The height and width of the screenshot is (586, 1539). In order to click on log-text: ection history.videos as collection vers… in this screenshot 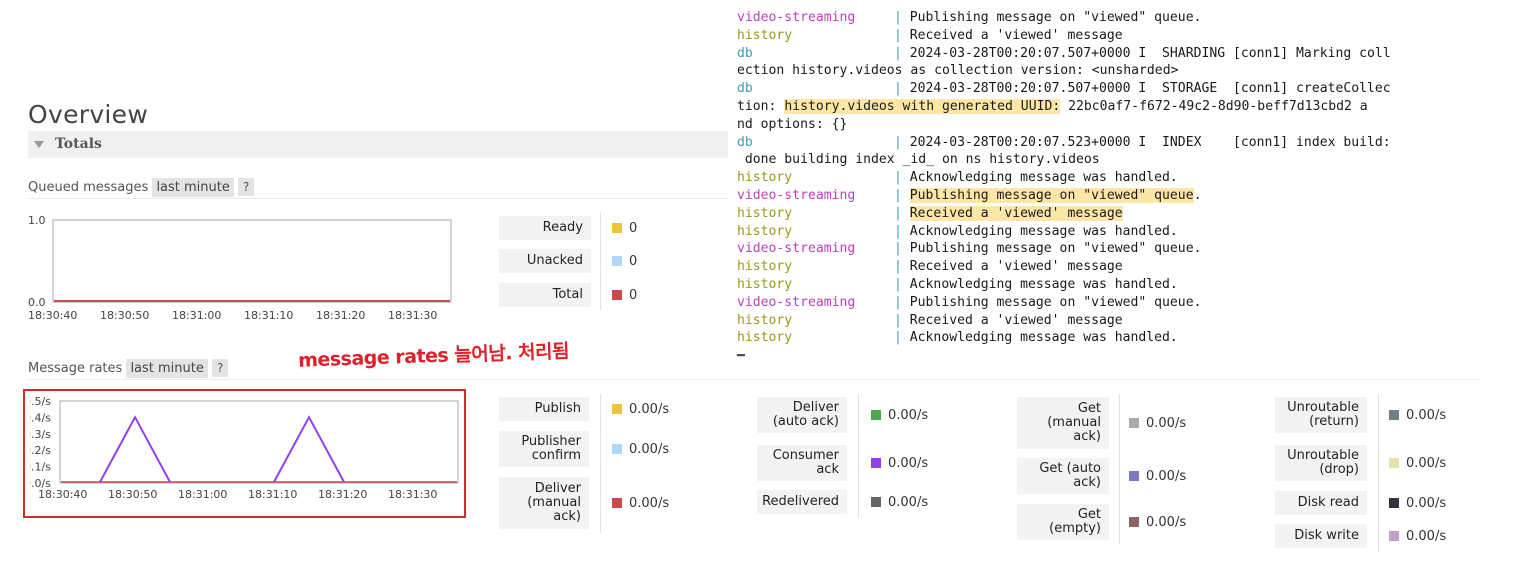, I will do `click(958, 71)`.